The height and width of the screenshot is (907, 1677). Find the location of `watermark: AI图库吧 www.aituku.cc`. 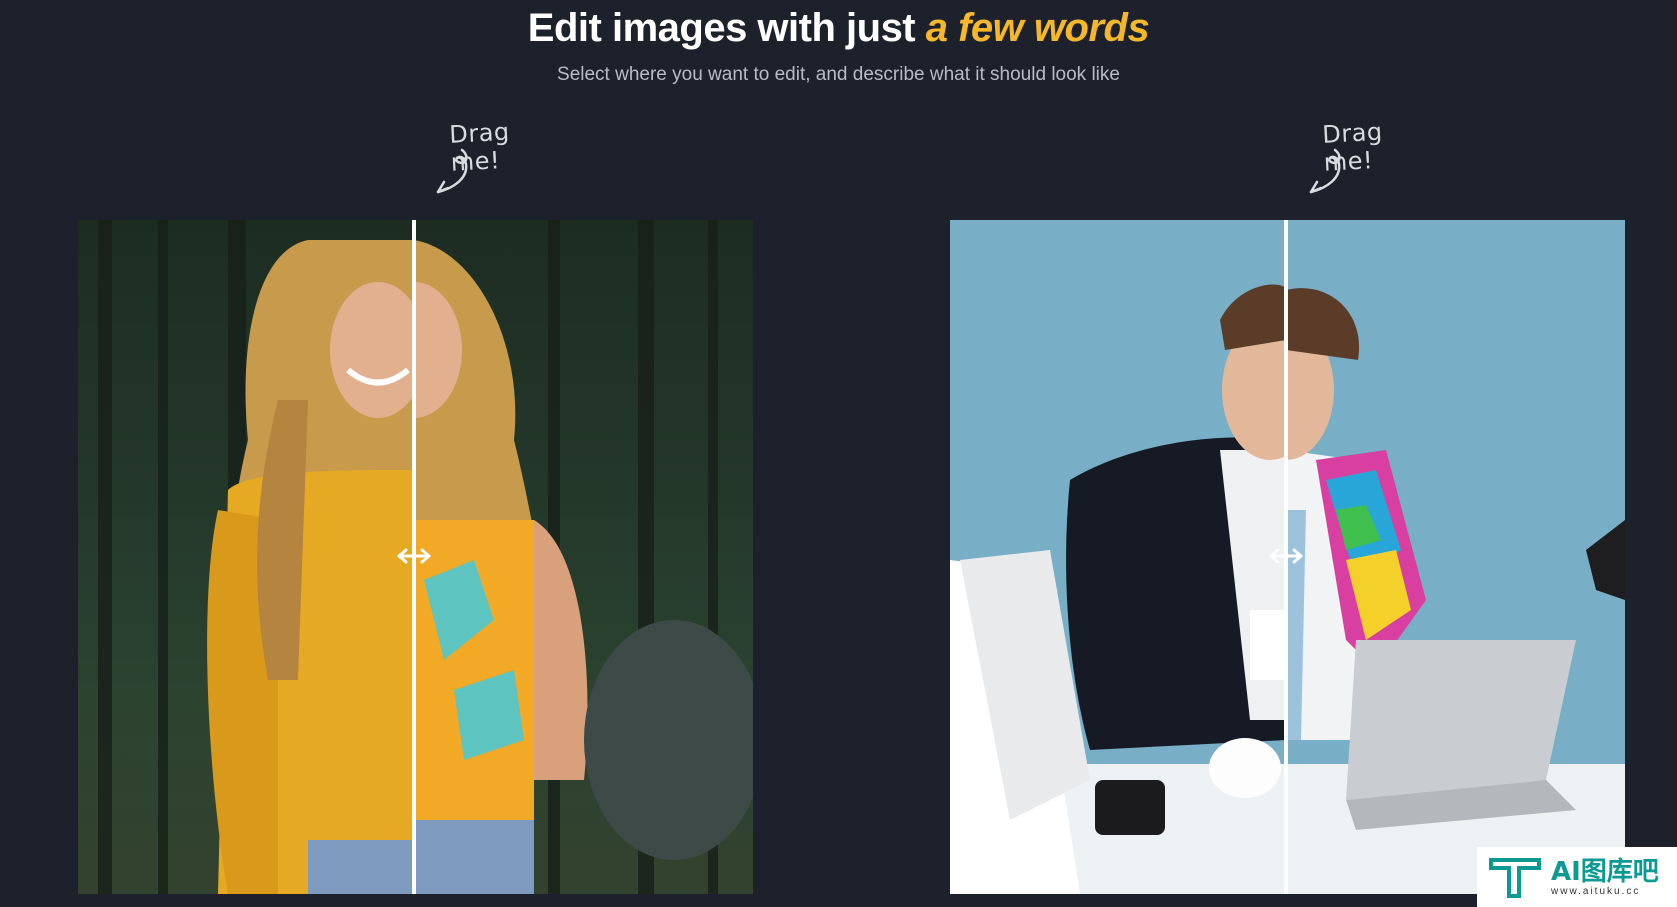

watermark: AI图库吧 www.aituku.cc is located at coordinates (1577, 877).